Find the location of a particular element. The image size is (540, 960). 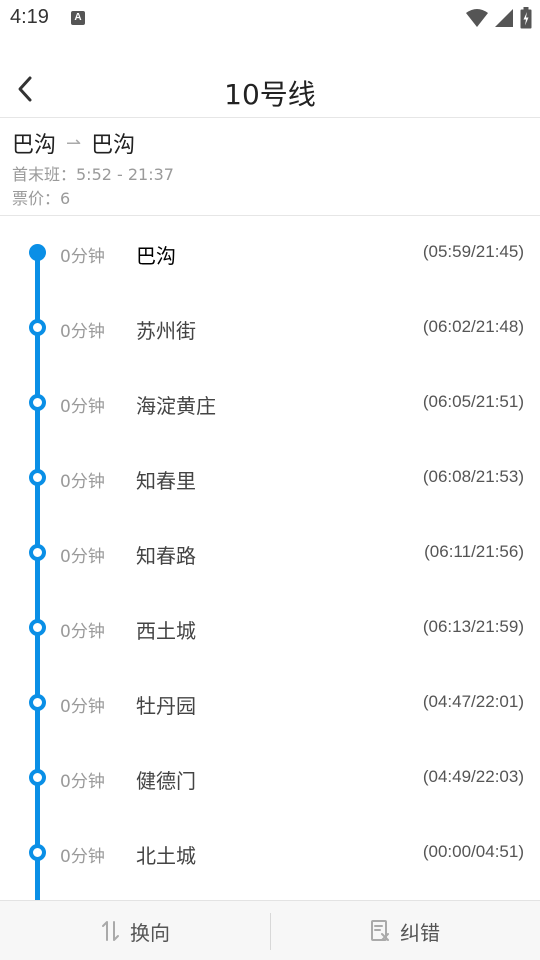

header: 10号线 is located at coordinates (270, 89).